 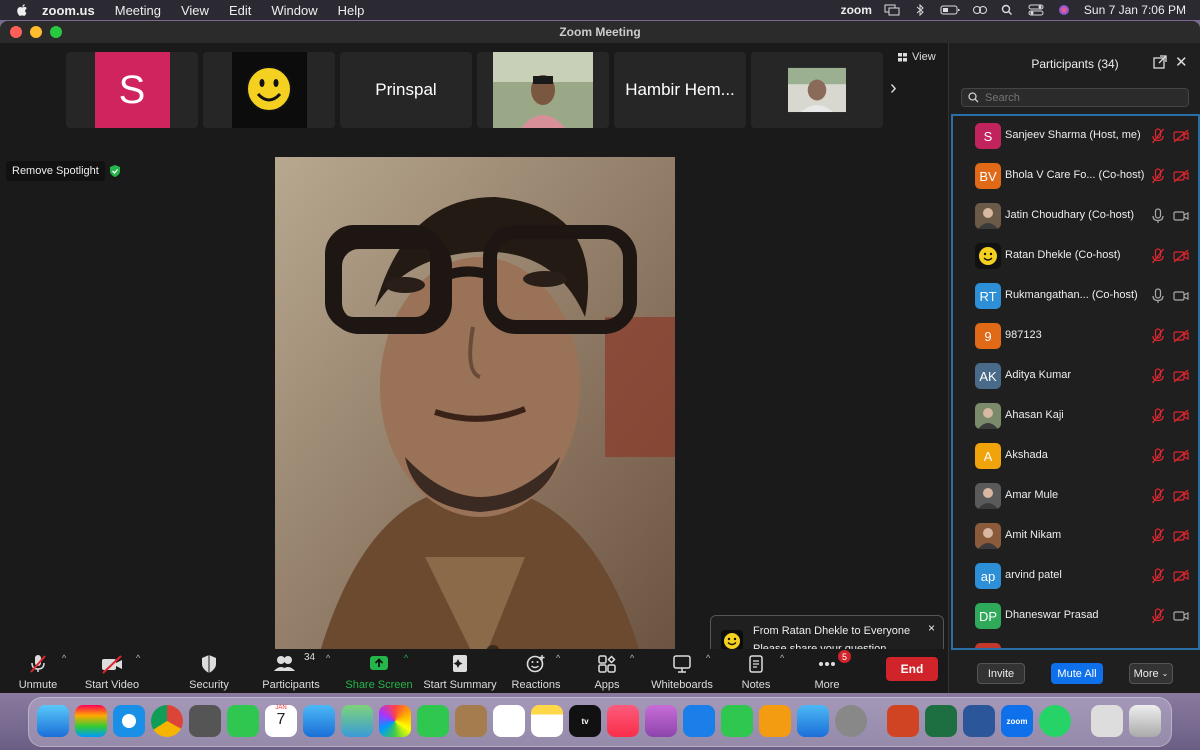 I want to click on view-button: View, so click(x=917, y=57).